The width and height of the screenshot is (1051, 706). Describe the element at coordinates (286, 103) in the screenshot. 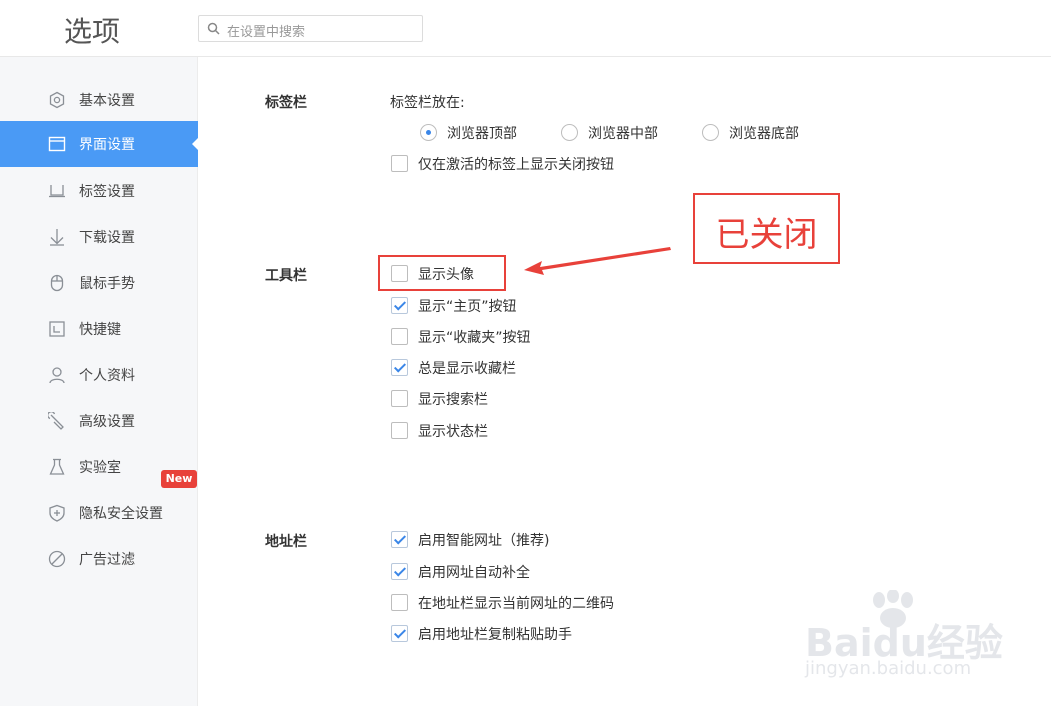

I see `section-title-tabbar: 标签栏` at that location.